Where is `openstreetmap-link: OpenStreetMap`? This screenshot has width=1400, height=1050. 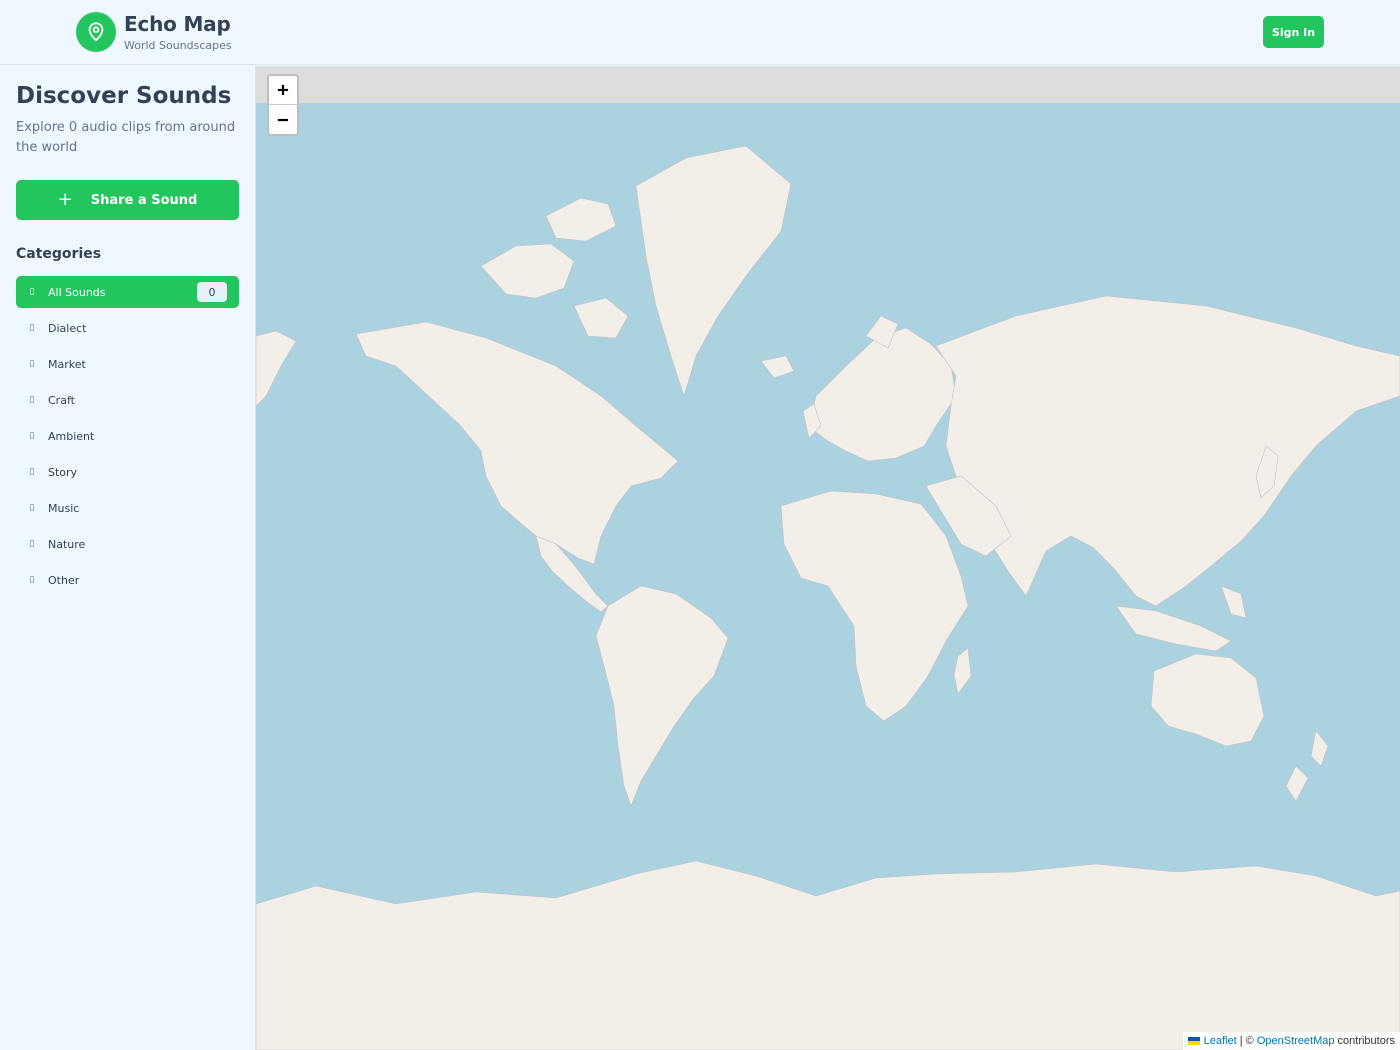
openstreetmap-link: OpenStreetMap is located at coordinates (1296, 1041).